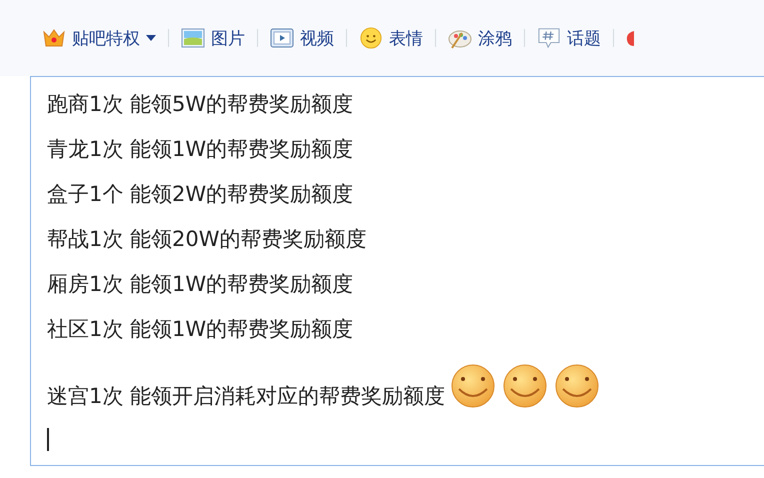 This screenshot has height=478, width=764. Describe the element at coordinates (200, 104) in the screenshot. I see `text-line: 跑商1次 能领5W的帮费奖励额度` at that location.